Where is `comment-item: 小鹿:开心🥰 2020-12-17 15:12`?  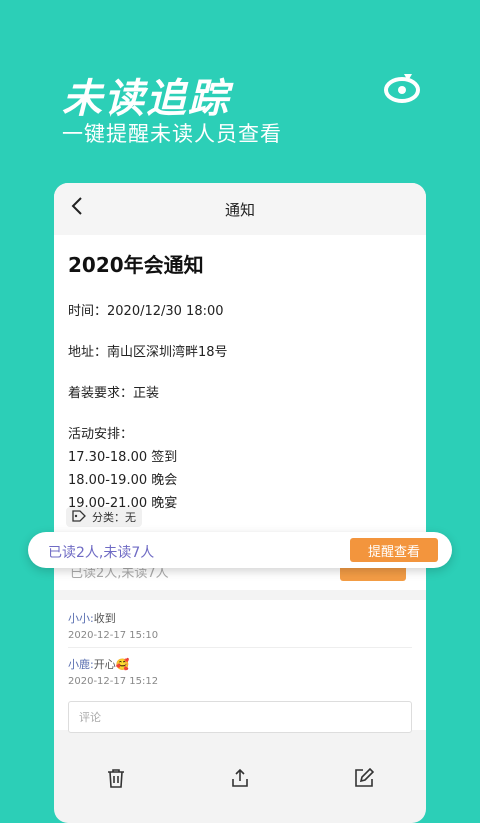
comment-item: 小鹿:开心🥰 2020-12-17 15:12 is located at coordinates (240, 674).